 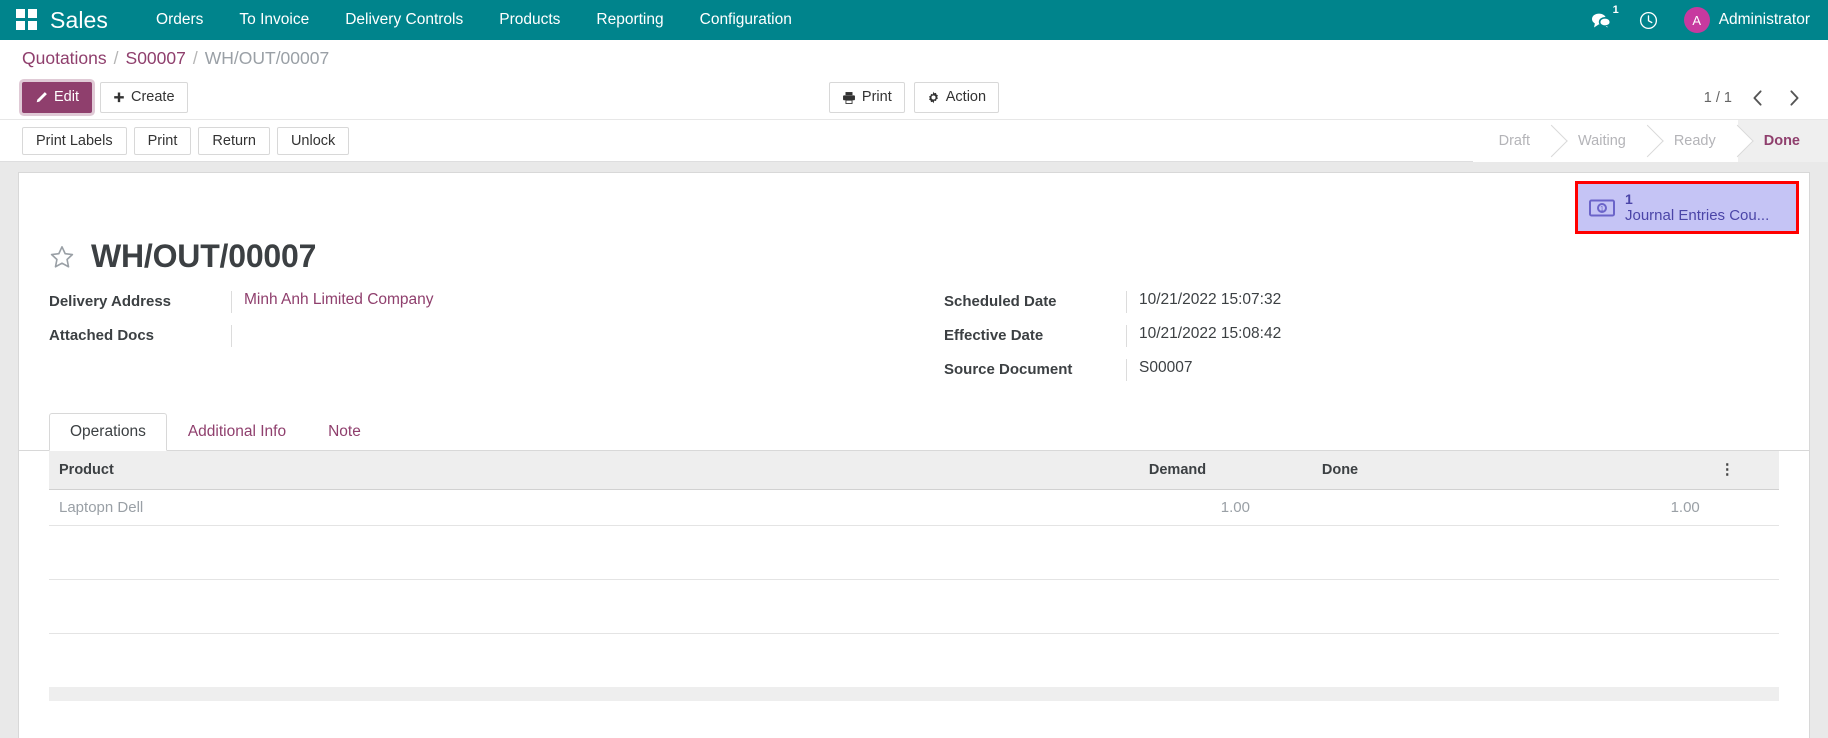 I want to click on control-panel-left: Edit Create, so click(x=105, y=97).